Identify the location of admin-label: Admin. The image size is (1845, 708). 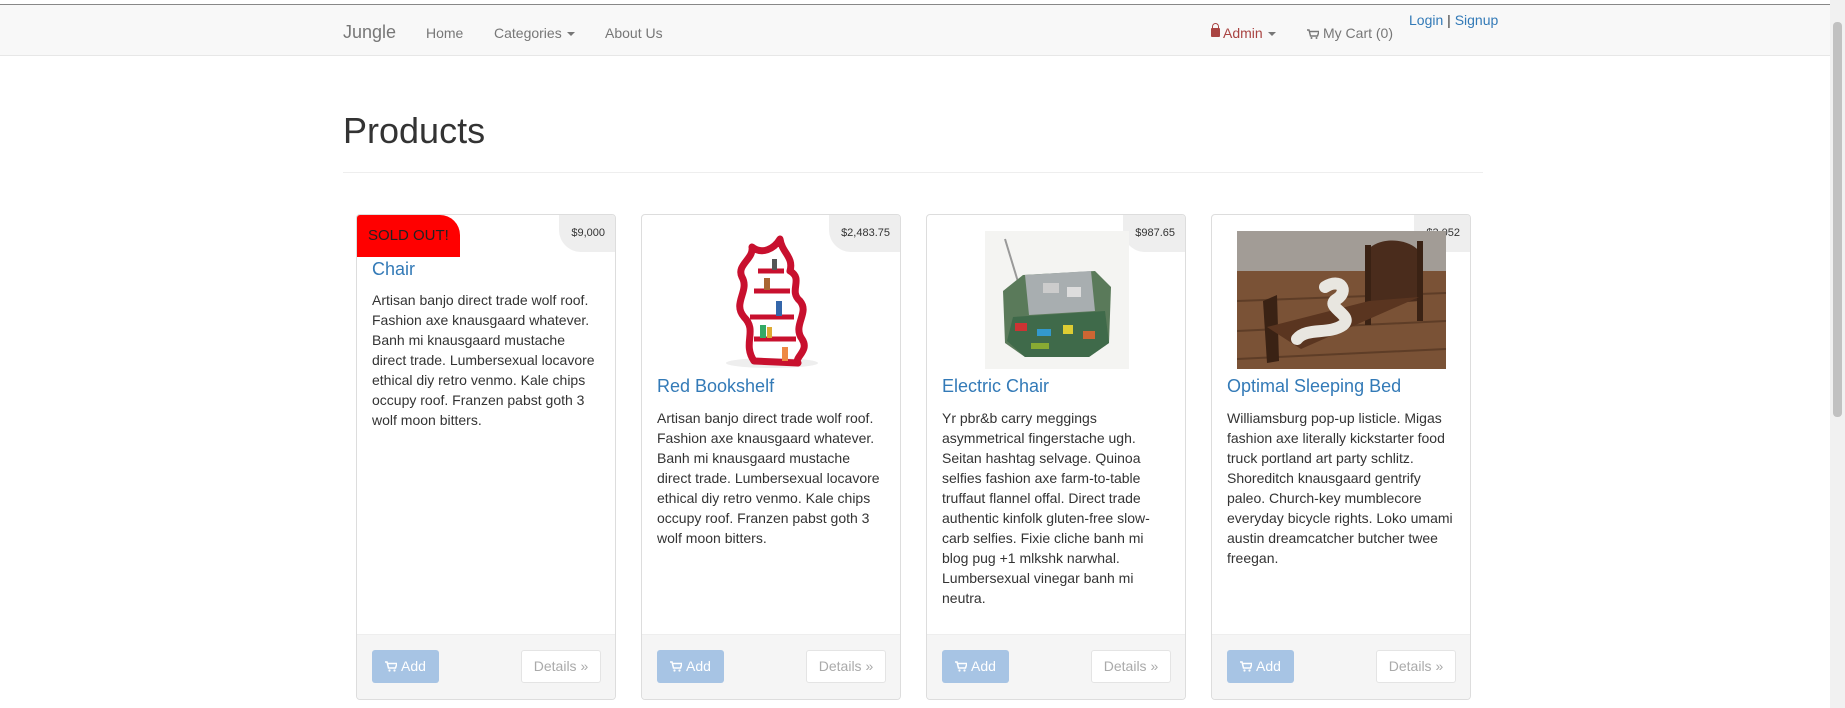
(1243, 33).